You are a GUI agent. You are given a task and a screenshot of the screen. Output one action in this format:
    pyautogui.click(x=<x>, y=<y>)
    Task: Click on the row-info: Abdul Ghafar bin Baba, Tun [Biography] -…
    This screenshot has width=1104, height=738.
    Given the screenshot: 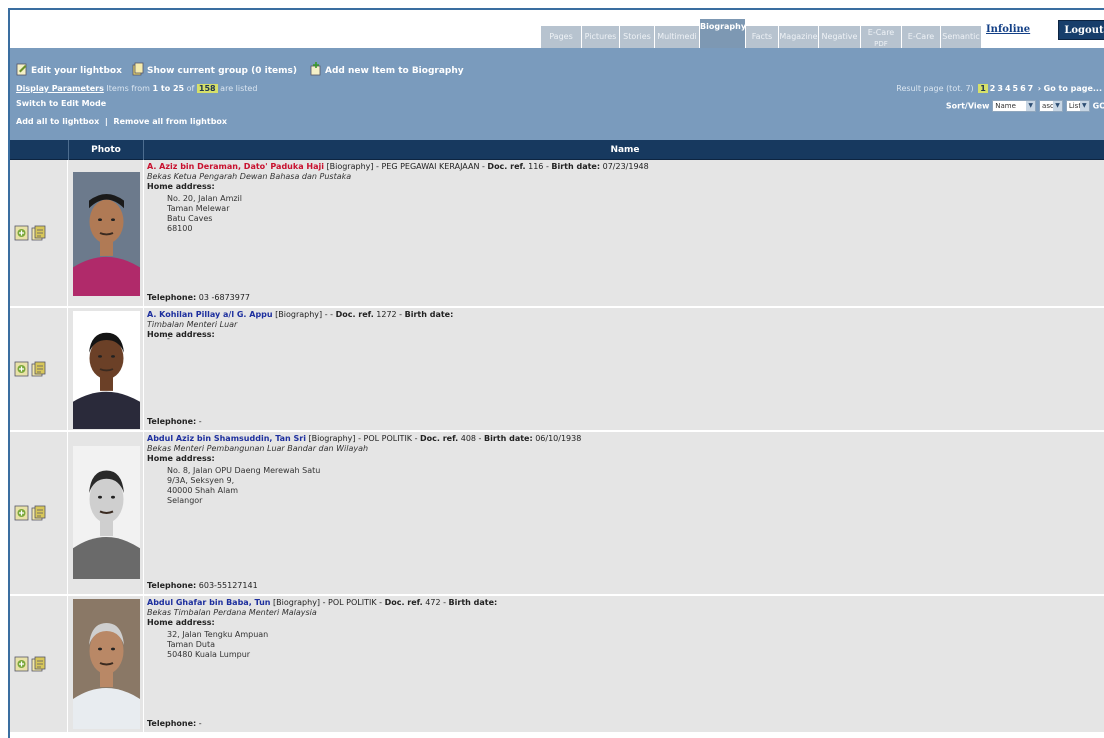 What is the action you would take?
    pyautogui.click(x=624, y=629)
    